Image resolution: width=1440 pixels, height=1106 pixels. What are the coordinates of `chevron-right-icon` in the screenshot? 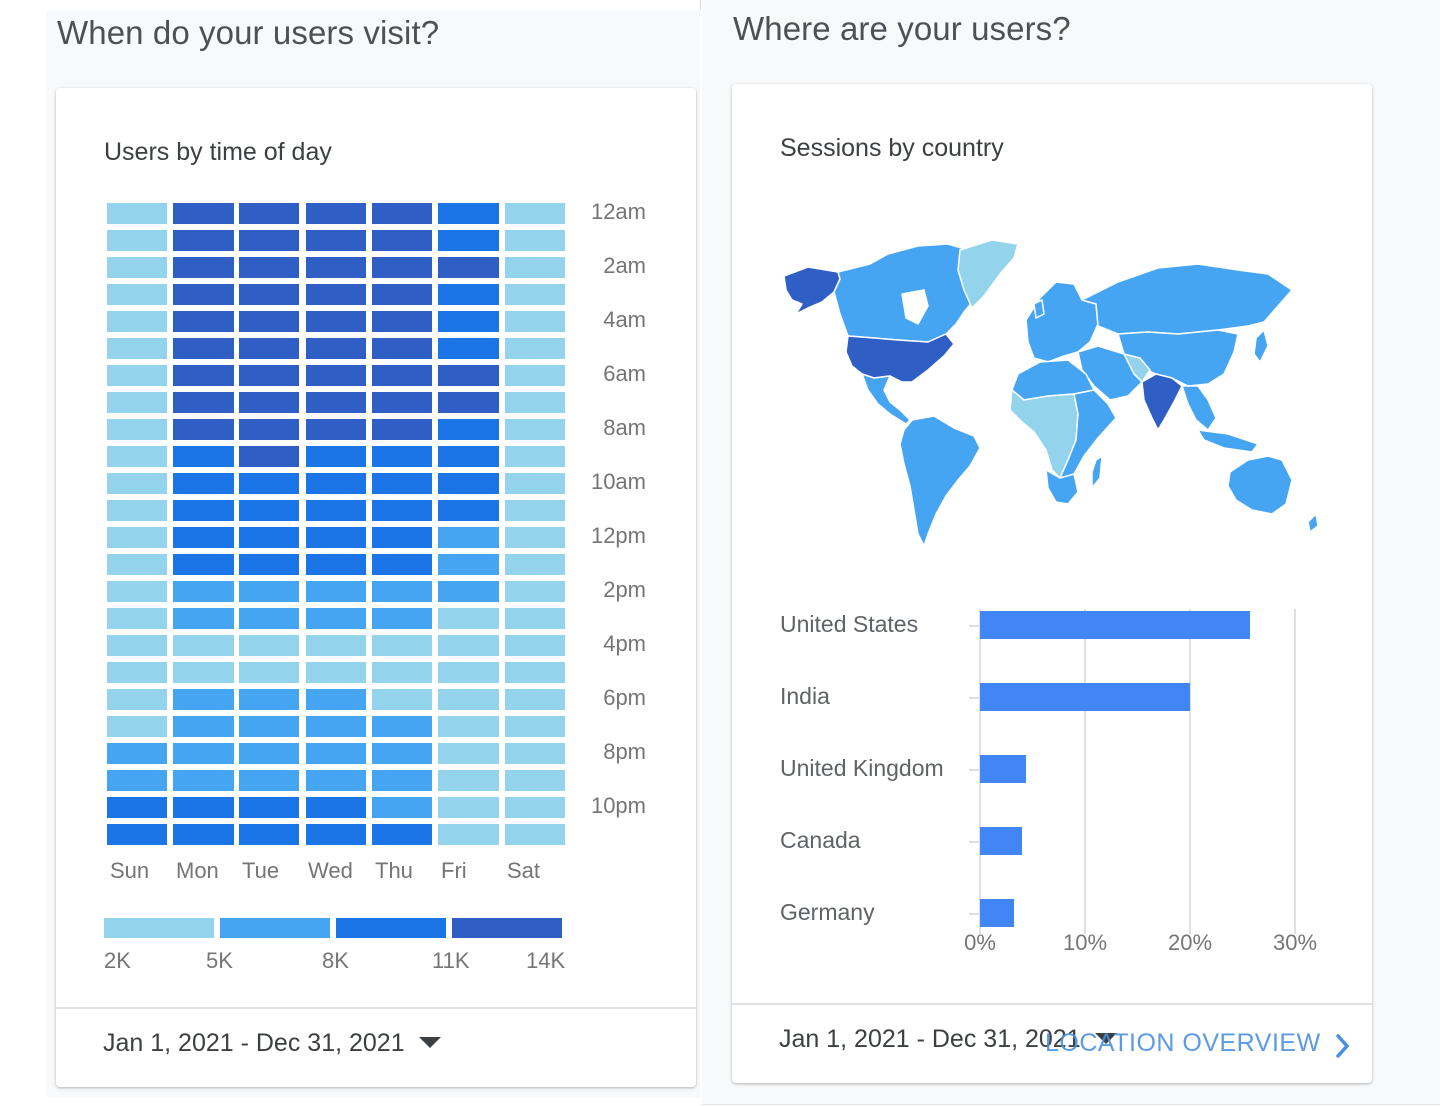 It's located at (1343, 1046).